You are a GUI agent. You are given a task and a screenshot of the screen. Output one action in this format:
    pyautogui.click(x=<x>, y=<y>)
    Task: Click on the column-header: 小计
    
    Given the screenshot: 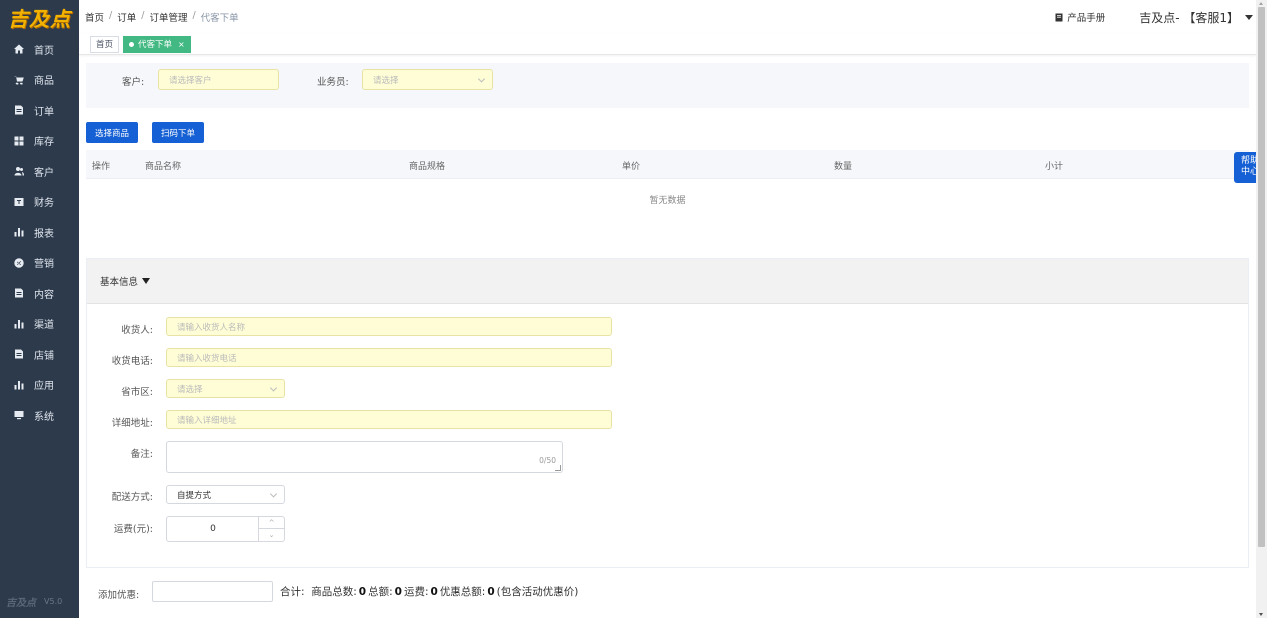 What is the action you would take?
    pyautogui.click(x=1054, y=167)
    